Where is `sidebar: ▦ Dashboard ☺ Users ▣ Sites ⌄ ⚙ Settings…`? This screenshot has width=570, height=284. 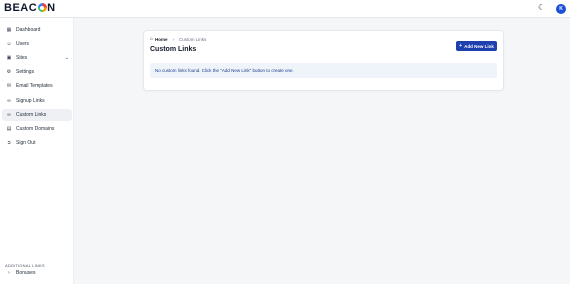 sidebar: ▦ Dashboard ☺ Users ▣ Sites ⌄ ⚙ Settings… is located at coordinates (37, 151).